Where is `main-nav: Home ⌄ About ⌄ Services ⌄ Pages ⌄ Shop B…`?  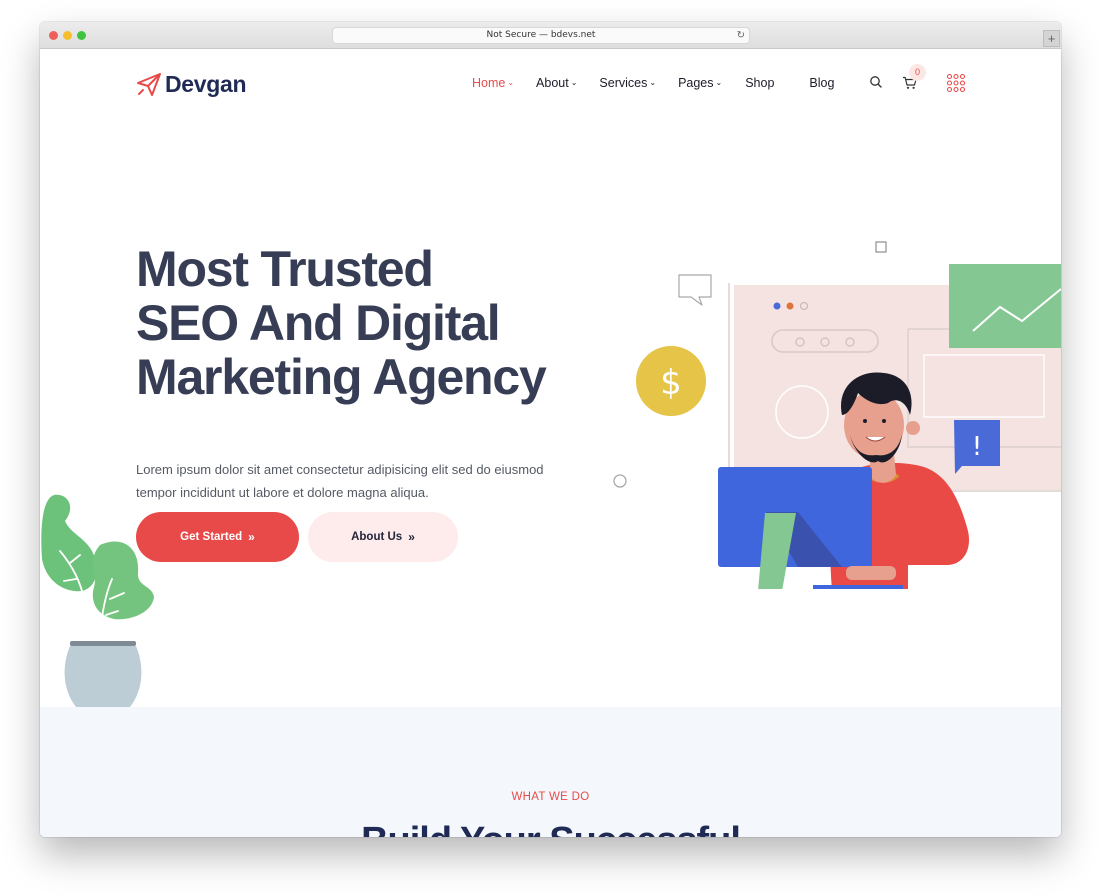
main-nav: Home ⌄ About ⌄ Services ⌄ Pages ⌄ Shop B… is located at coordinates (664, 83).